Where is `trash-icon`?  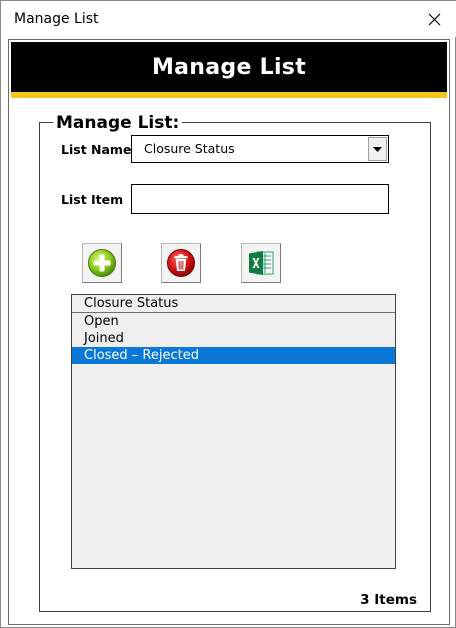
trash-icon is located at coordinates (181, 263).